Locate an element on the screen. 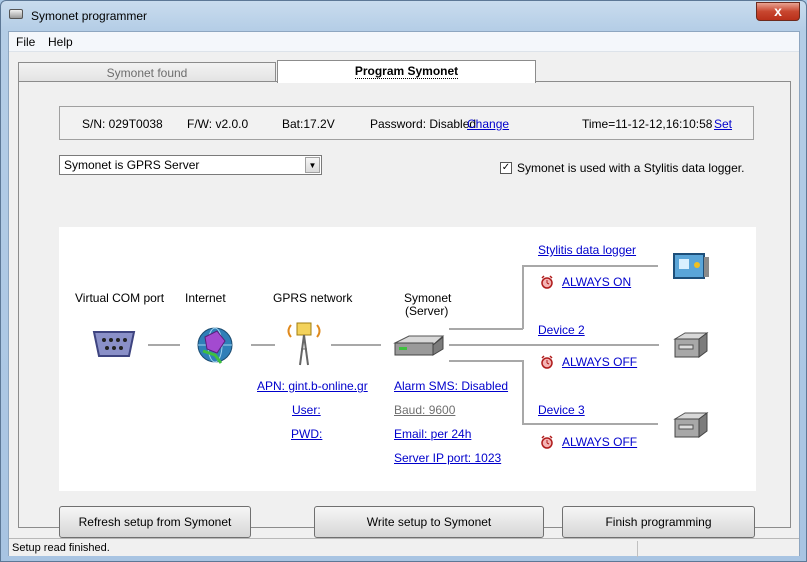 The width and height of the screenshot is (807, 562). tab-label: Program Symonet is located at coordinates (406, 71).